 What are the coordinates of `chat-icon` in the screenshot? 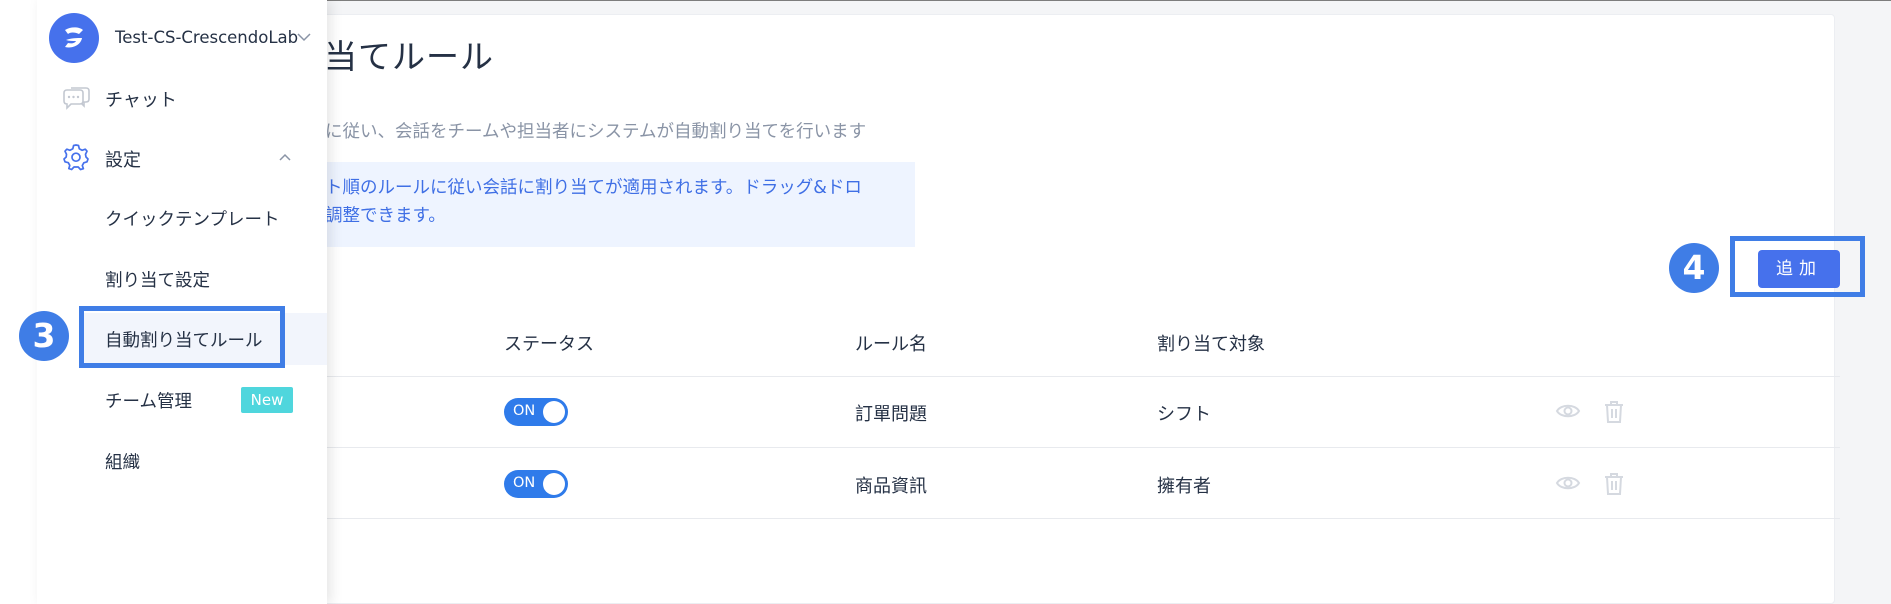 It's located at (76, 98).